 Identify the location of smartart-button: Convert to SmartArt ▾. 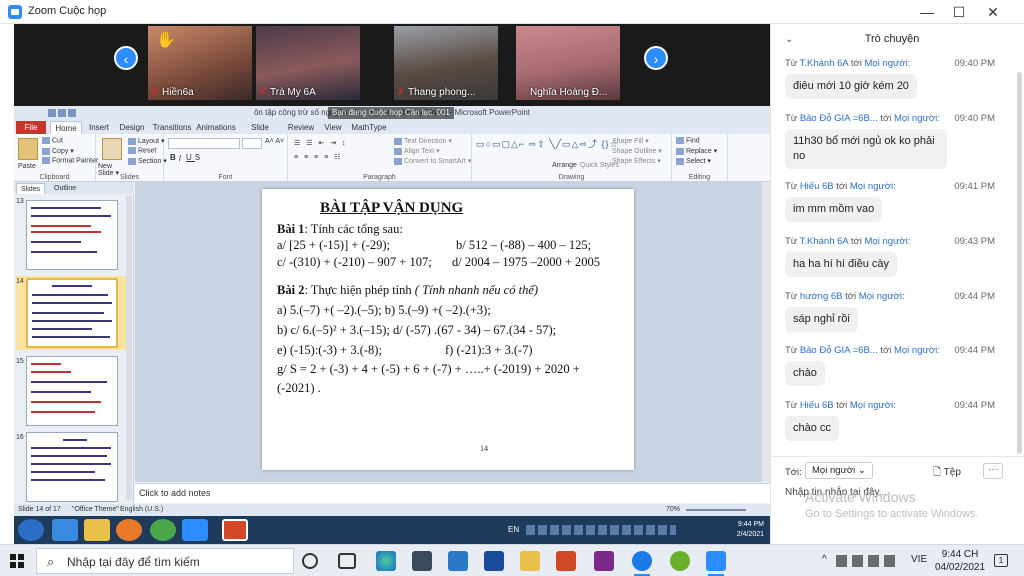
(432, 161).